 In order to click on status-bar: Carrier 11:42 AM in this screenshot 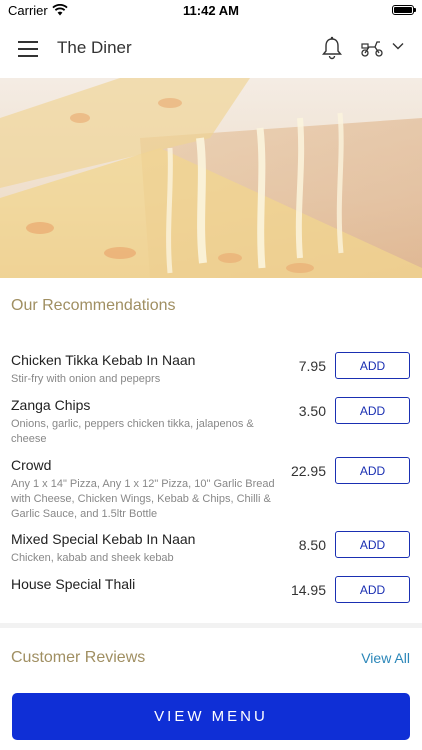, I will do `click(211, 11)`.